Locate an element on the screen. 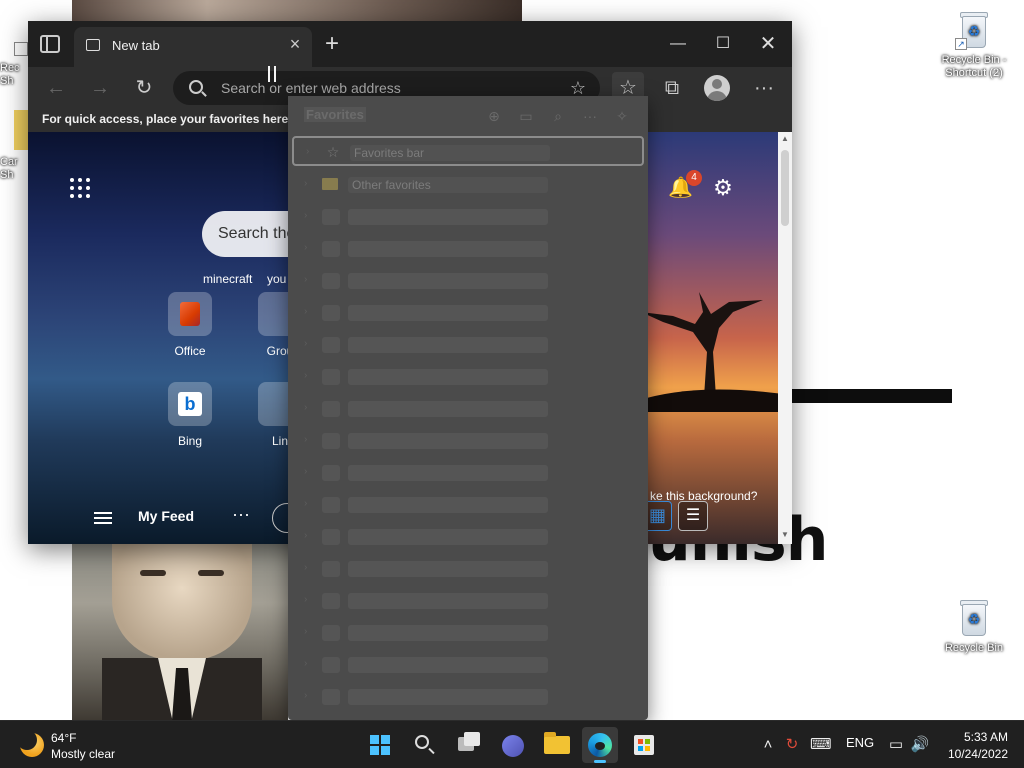 The width and height of the screenshot is (1024, 768). list-view-icon: ☰ is located at coordinates (693, 516).